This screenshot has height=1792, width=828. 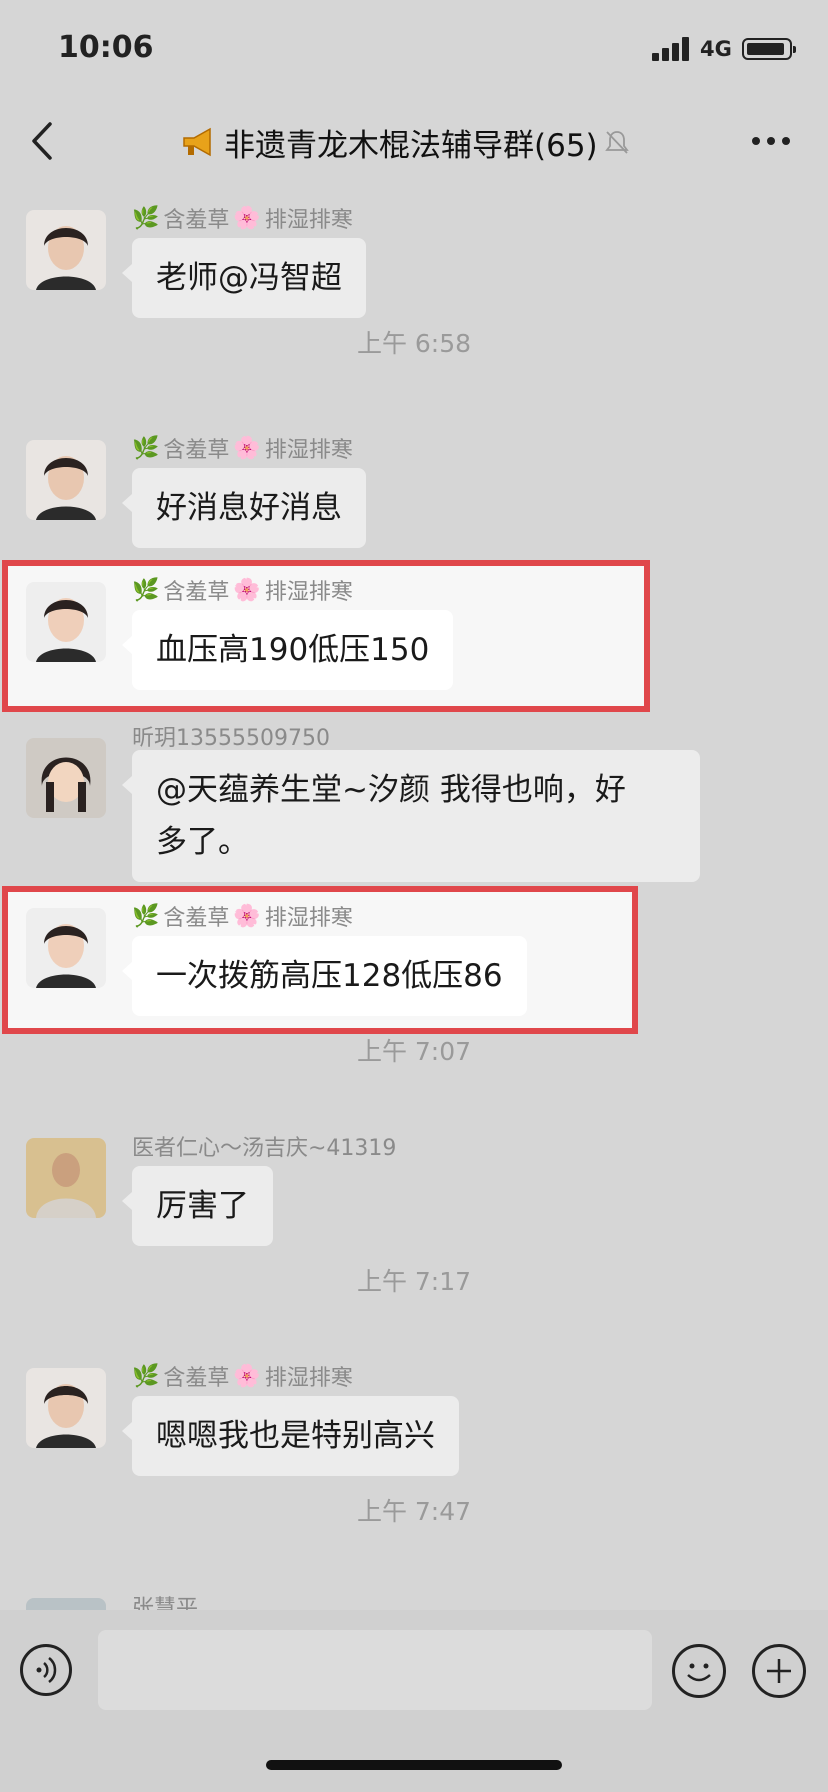 What do you see at coordinates (244, 508) in the screenshot?
I see `message-bubble: 好消息好消息` at bounding box center [244, 508].